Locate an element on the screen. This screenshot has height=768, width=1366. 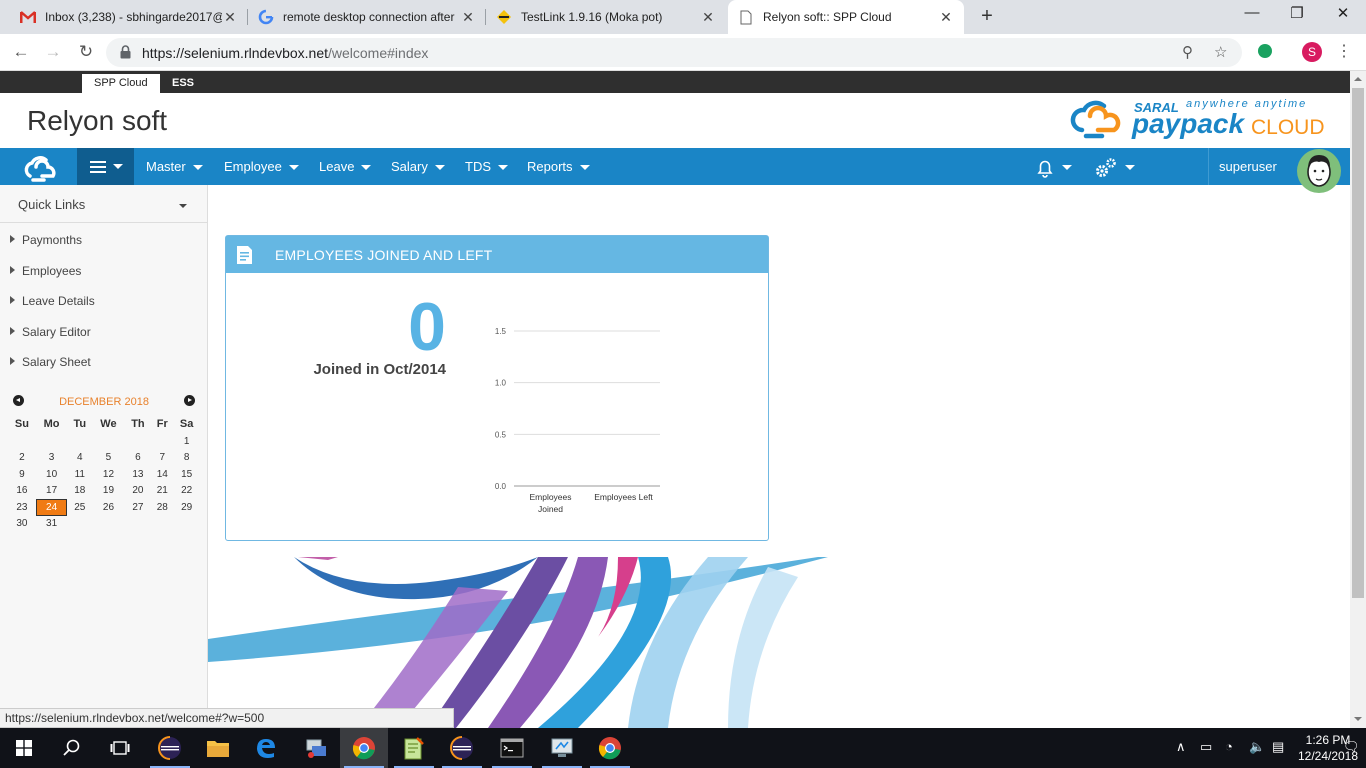
calendar-day: 30 is located at coordinates (22, 524).